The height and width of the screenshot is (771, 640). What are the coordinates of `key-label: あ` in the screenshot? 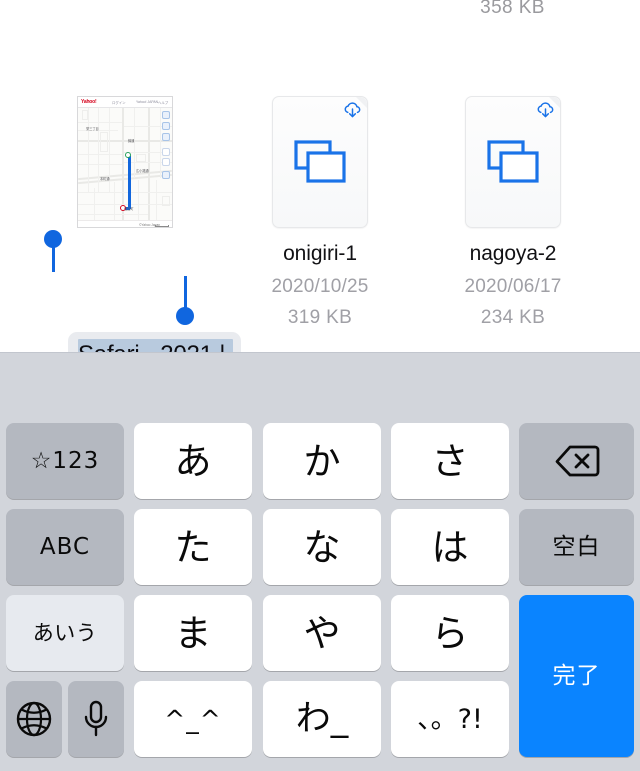 It's located at (193, 461).